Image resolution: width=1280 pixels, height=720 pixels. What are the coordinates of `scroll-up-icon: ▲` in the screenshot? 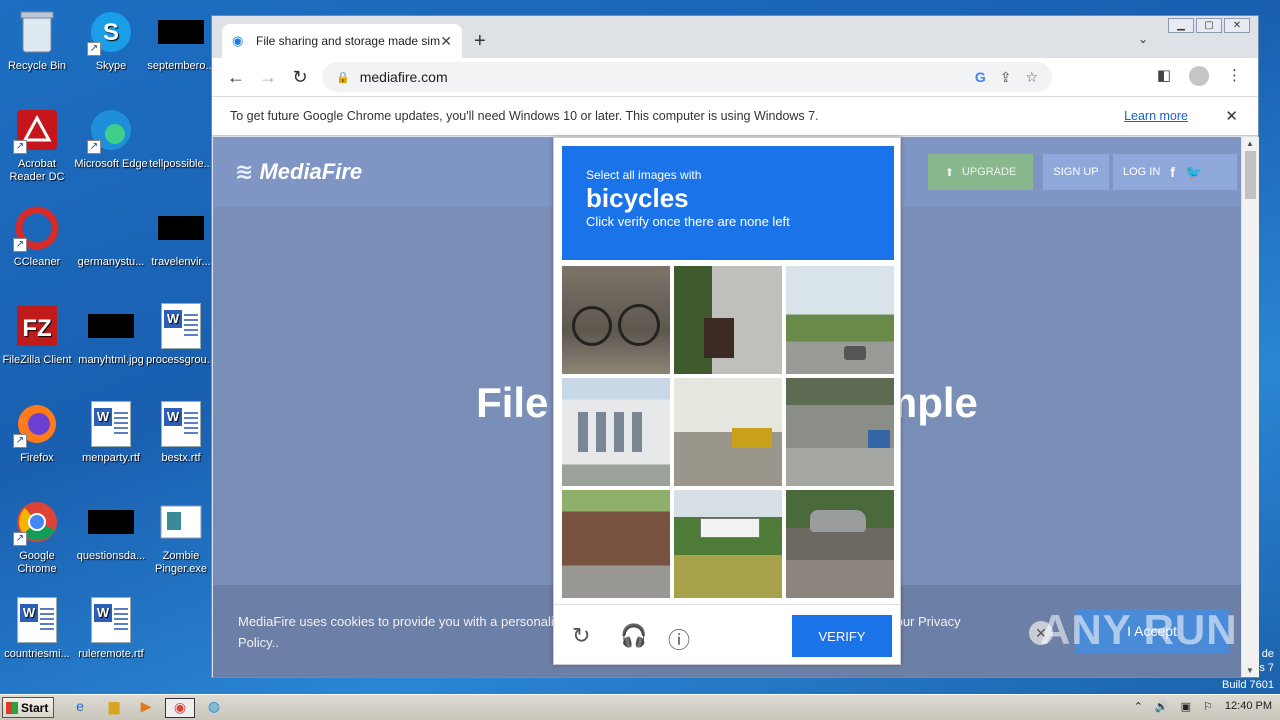 It's located at (1250, 143).